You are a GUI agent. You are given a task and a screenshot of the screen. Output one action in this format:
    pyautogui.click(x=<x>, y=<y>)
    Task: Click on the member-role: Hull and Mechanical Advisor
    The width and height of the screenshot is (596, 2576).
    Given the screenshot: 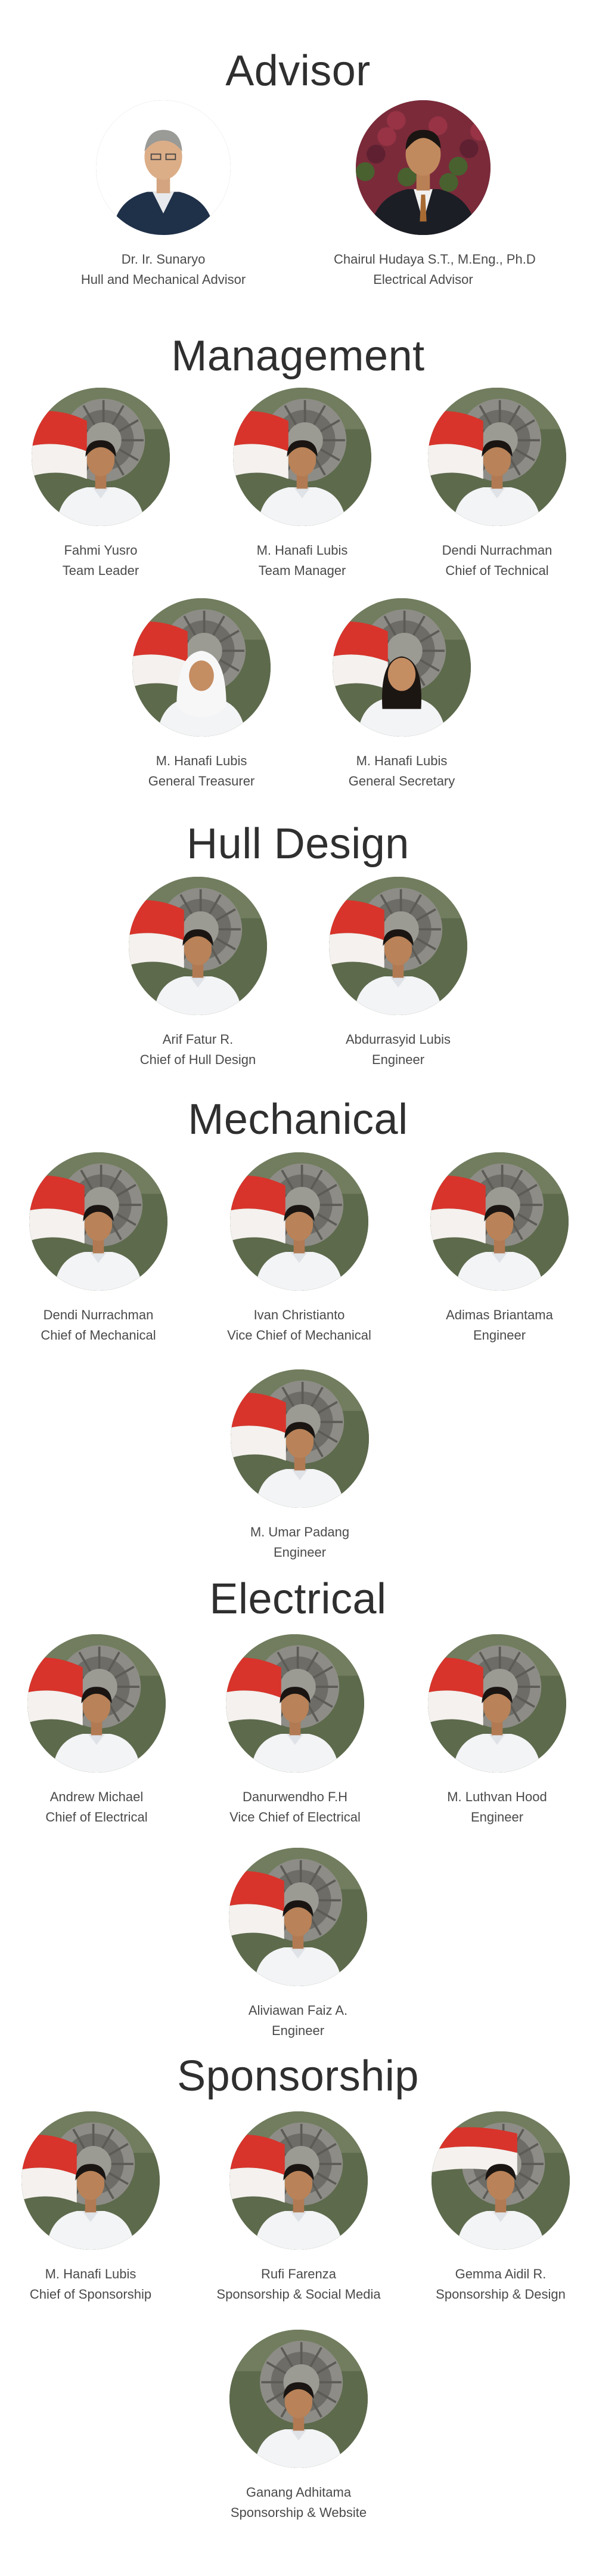 What is the action you would take?
    pyautogui.click(x=163, y=279)
    